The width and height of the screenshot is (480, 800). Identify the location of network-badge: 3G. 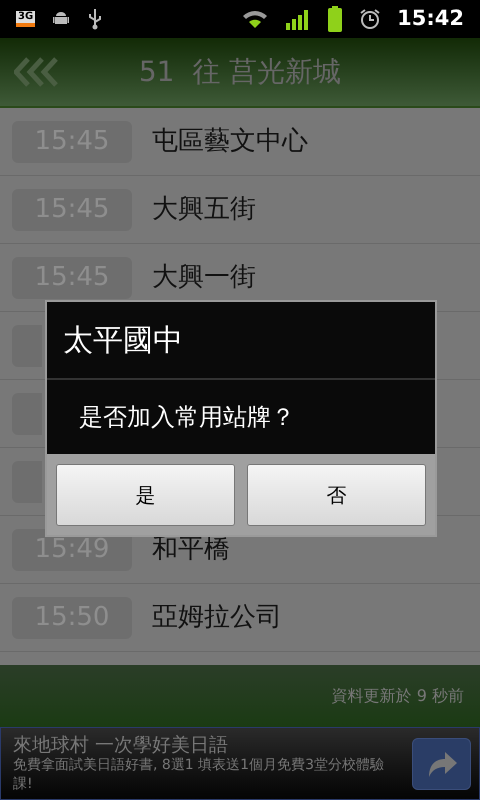
(26, 19).